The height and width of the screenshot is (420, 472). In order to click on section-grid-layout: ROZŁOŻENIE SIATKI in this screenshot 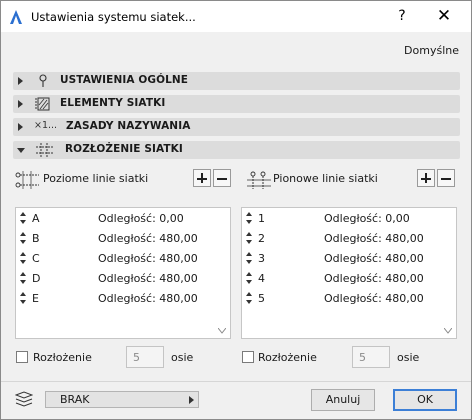, I will do `click(236, 150)`.